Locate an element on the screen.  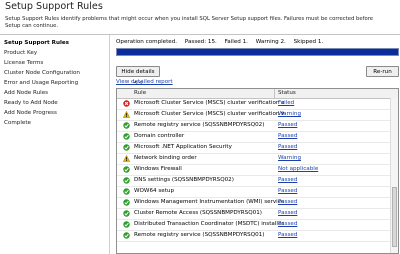
column-header-status: Status is located at coordinates (287, 93).